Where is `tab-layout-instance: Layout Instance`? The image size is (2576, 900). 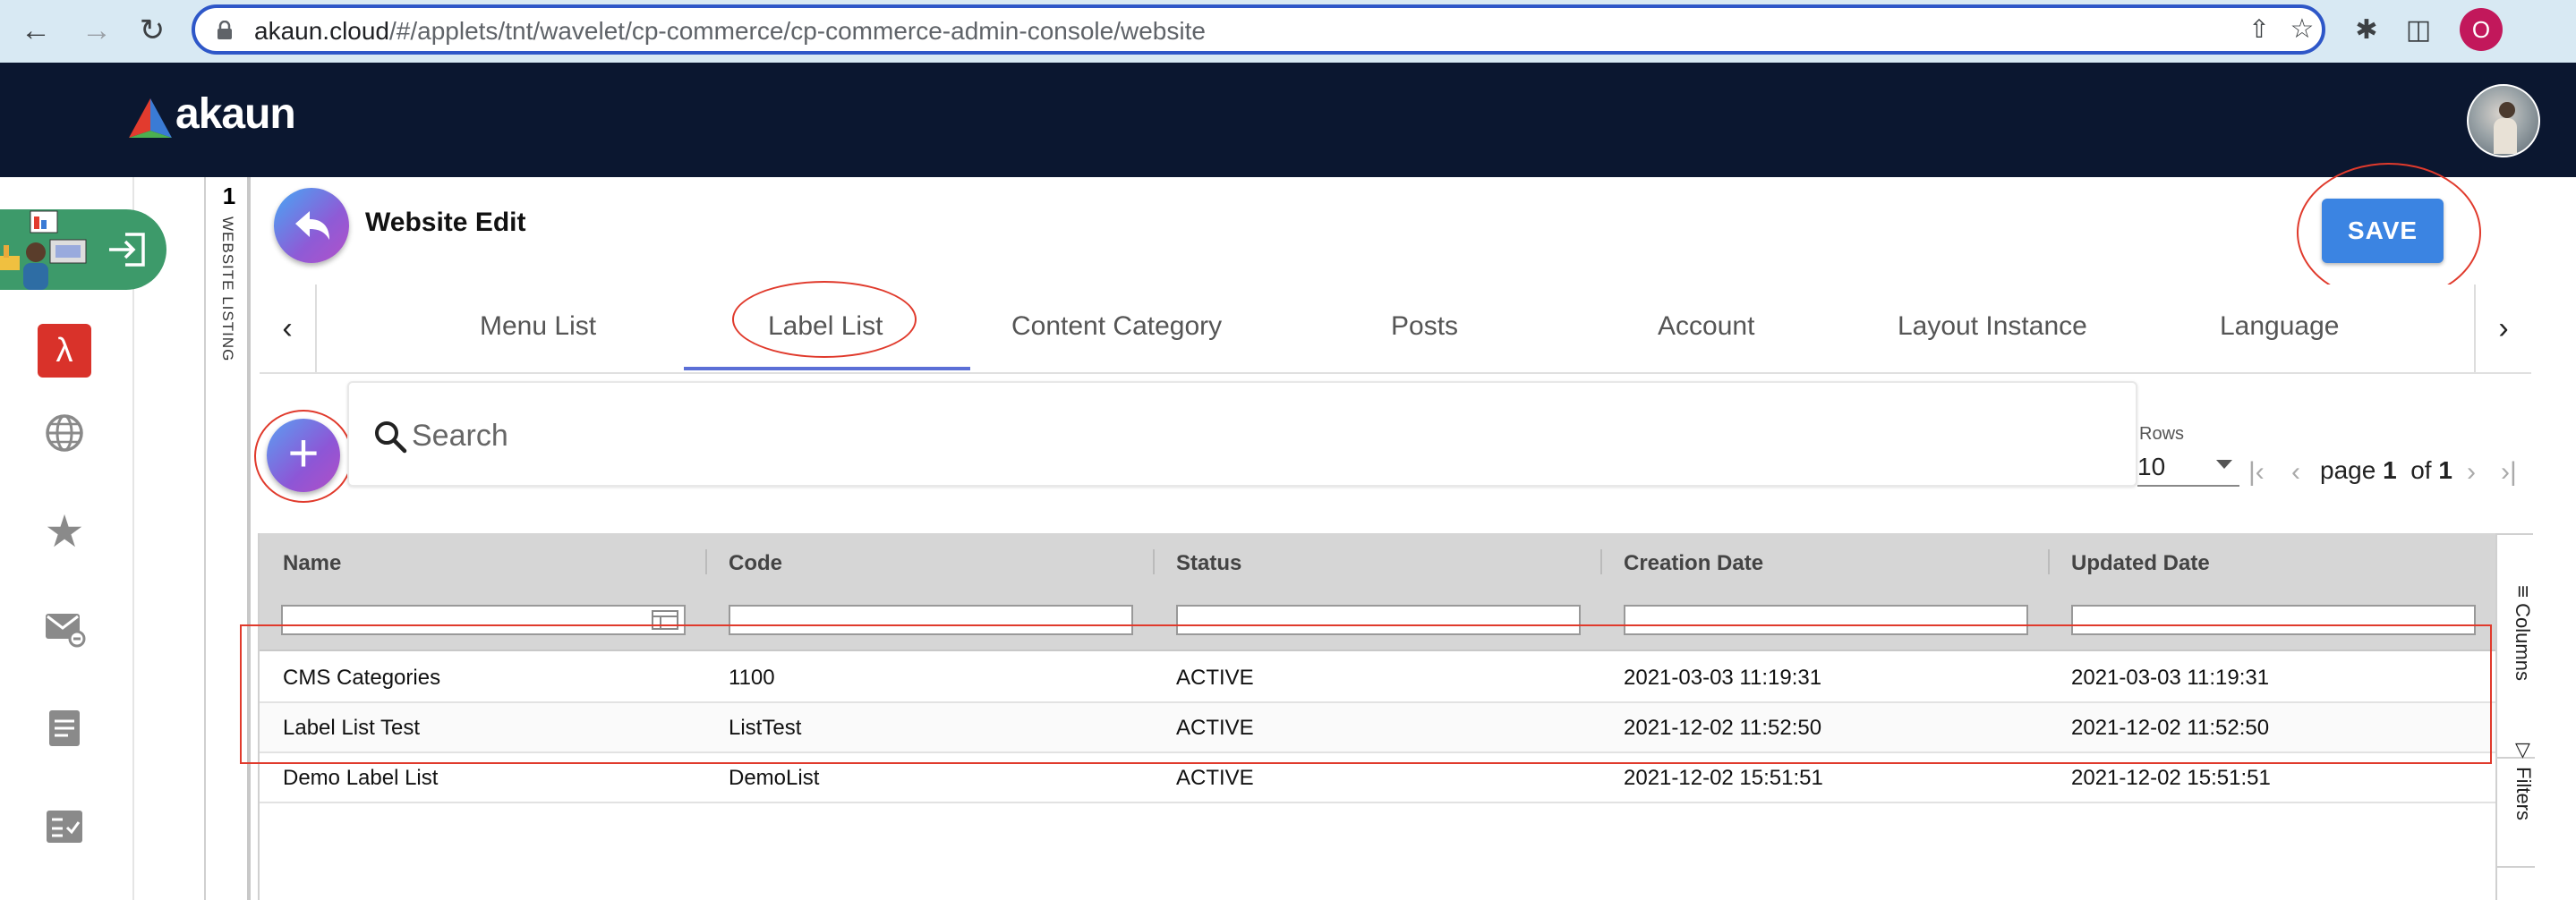 tab-layout-instance: Layout Instance is located at coordinates (1992, 326).